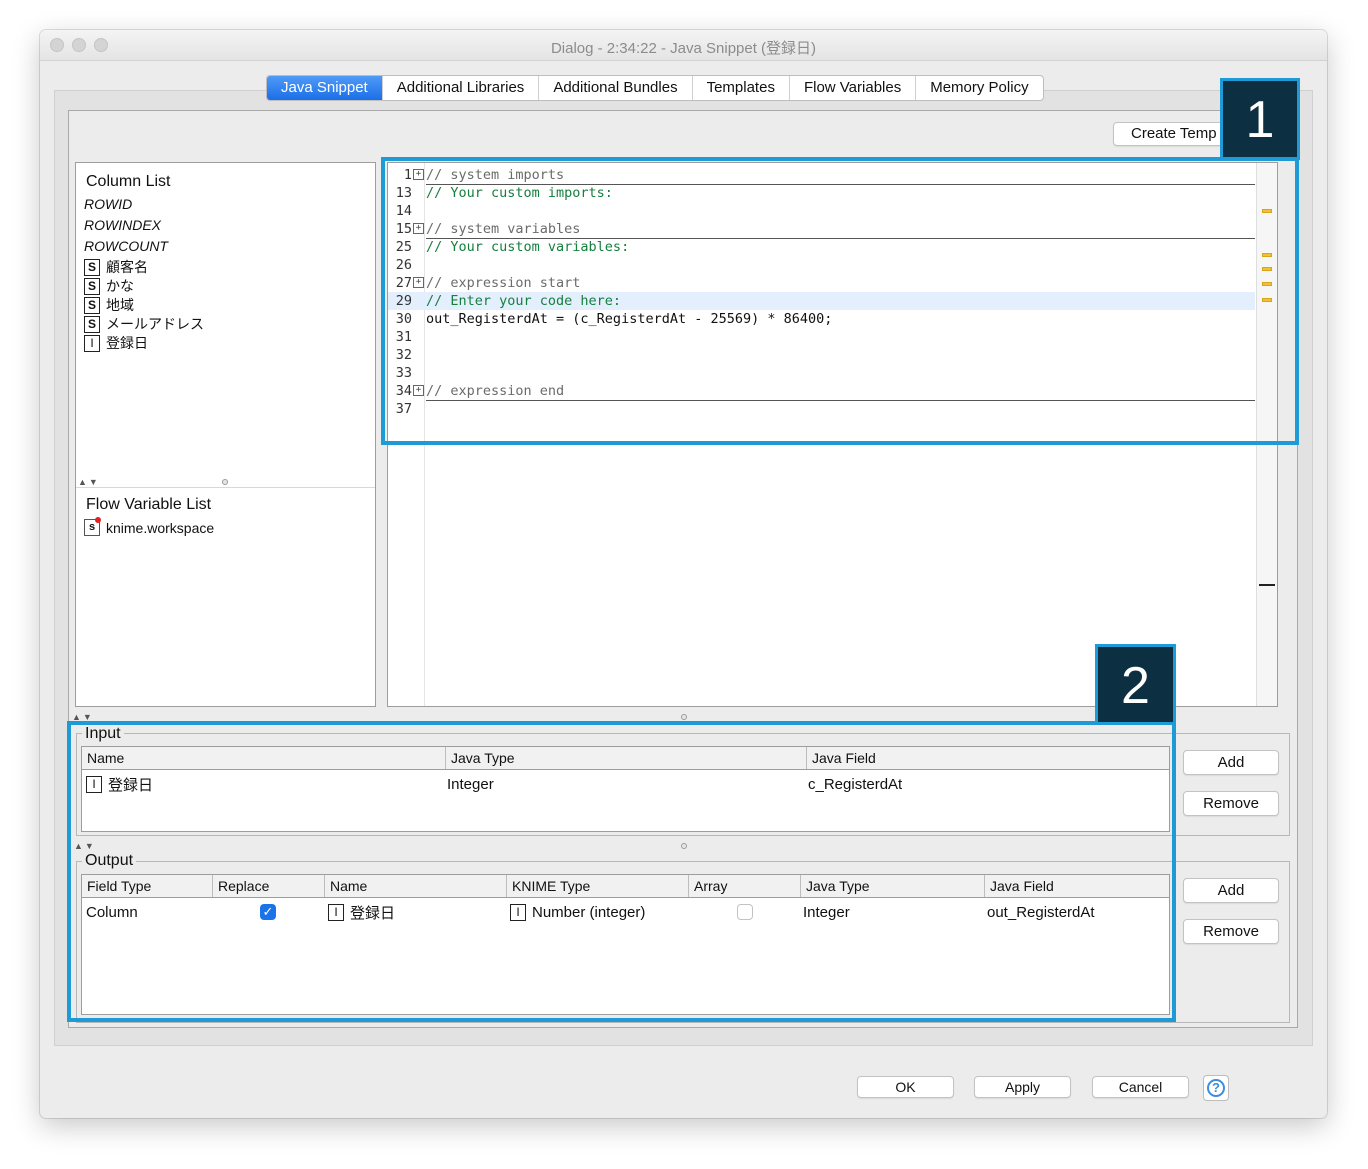  What do you see at coordinates (840, 175) in the screenshot?
I see `code-text: // system imports` at bounding box center [840, 175].